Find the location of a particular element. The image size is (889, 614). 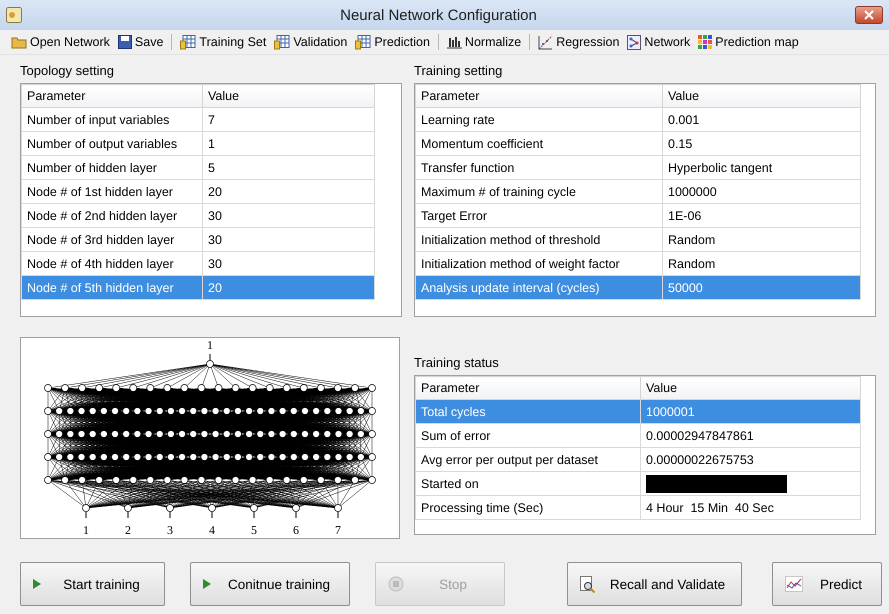

network-icon is located at coordinates (634, 42).